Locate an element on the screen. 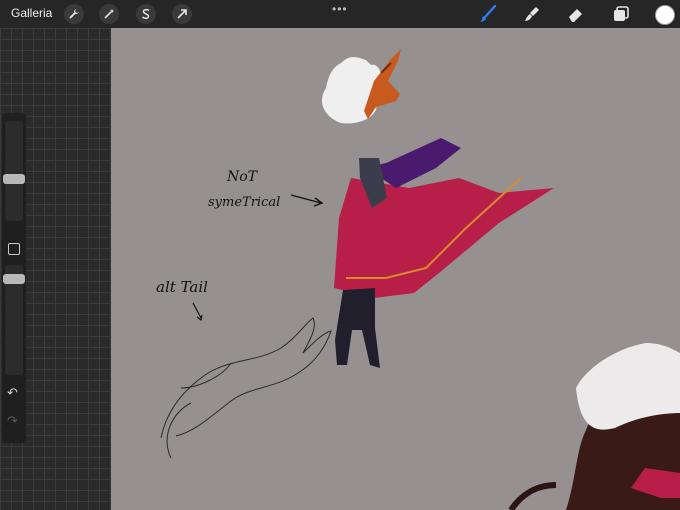  smudge-icon is located at coordinates (532, 14).